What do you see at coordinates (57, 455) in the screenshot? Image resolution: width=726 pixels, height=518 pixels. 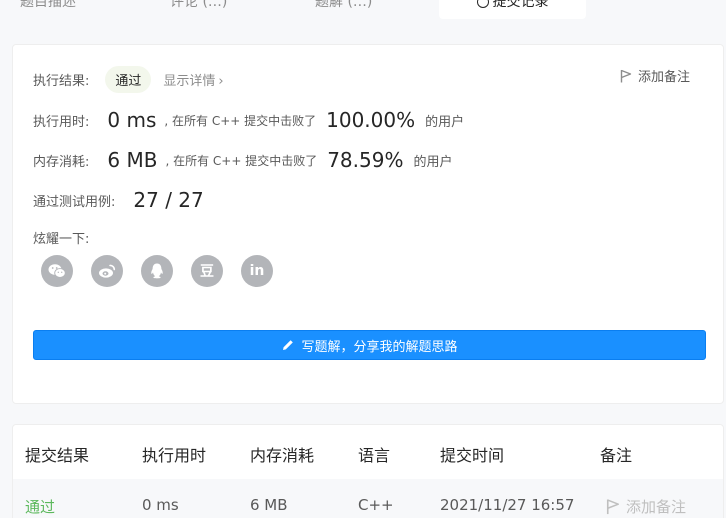 I see `header-status: 提交结果` at bounding box center [57, 455].